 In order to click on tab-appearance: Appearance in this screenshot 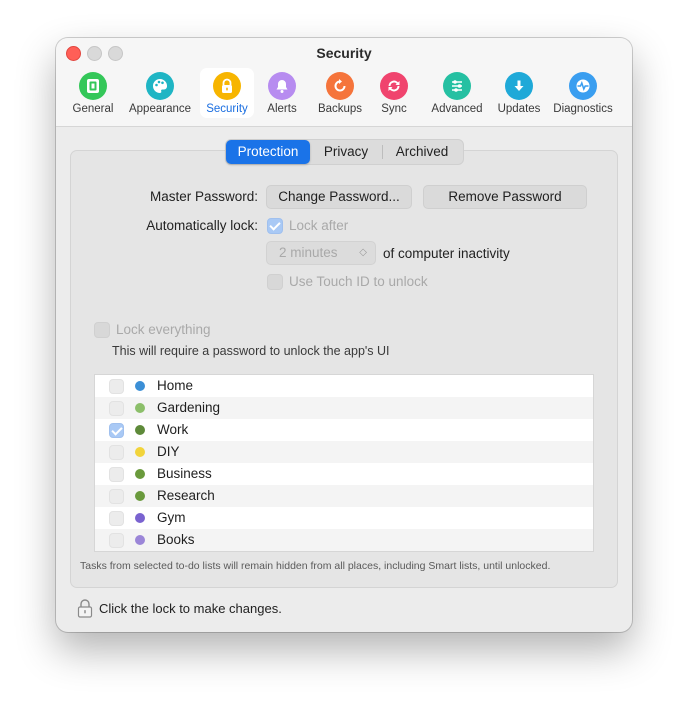, I will do `click(160, 93)`.